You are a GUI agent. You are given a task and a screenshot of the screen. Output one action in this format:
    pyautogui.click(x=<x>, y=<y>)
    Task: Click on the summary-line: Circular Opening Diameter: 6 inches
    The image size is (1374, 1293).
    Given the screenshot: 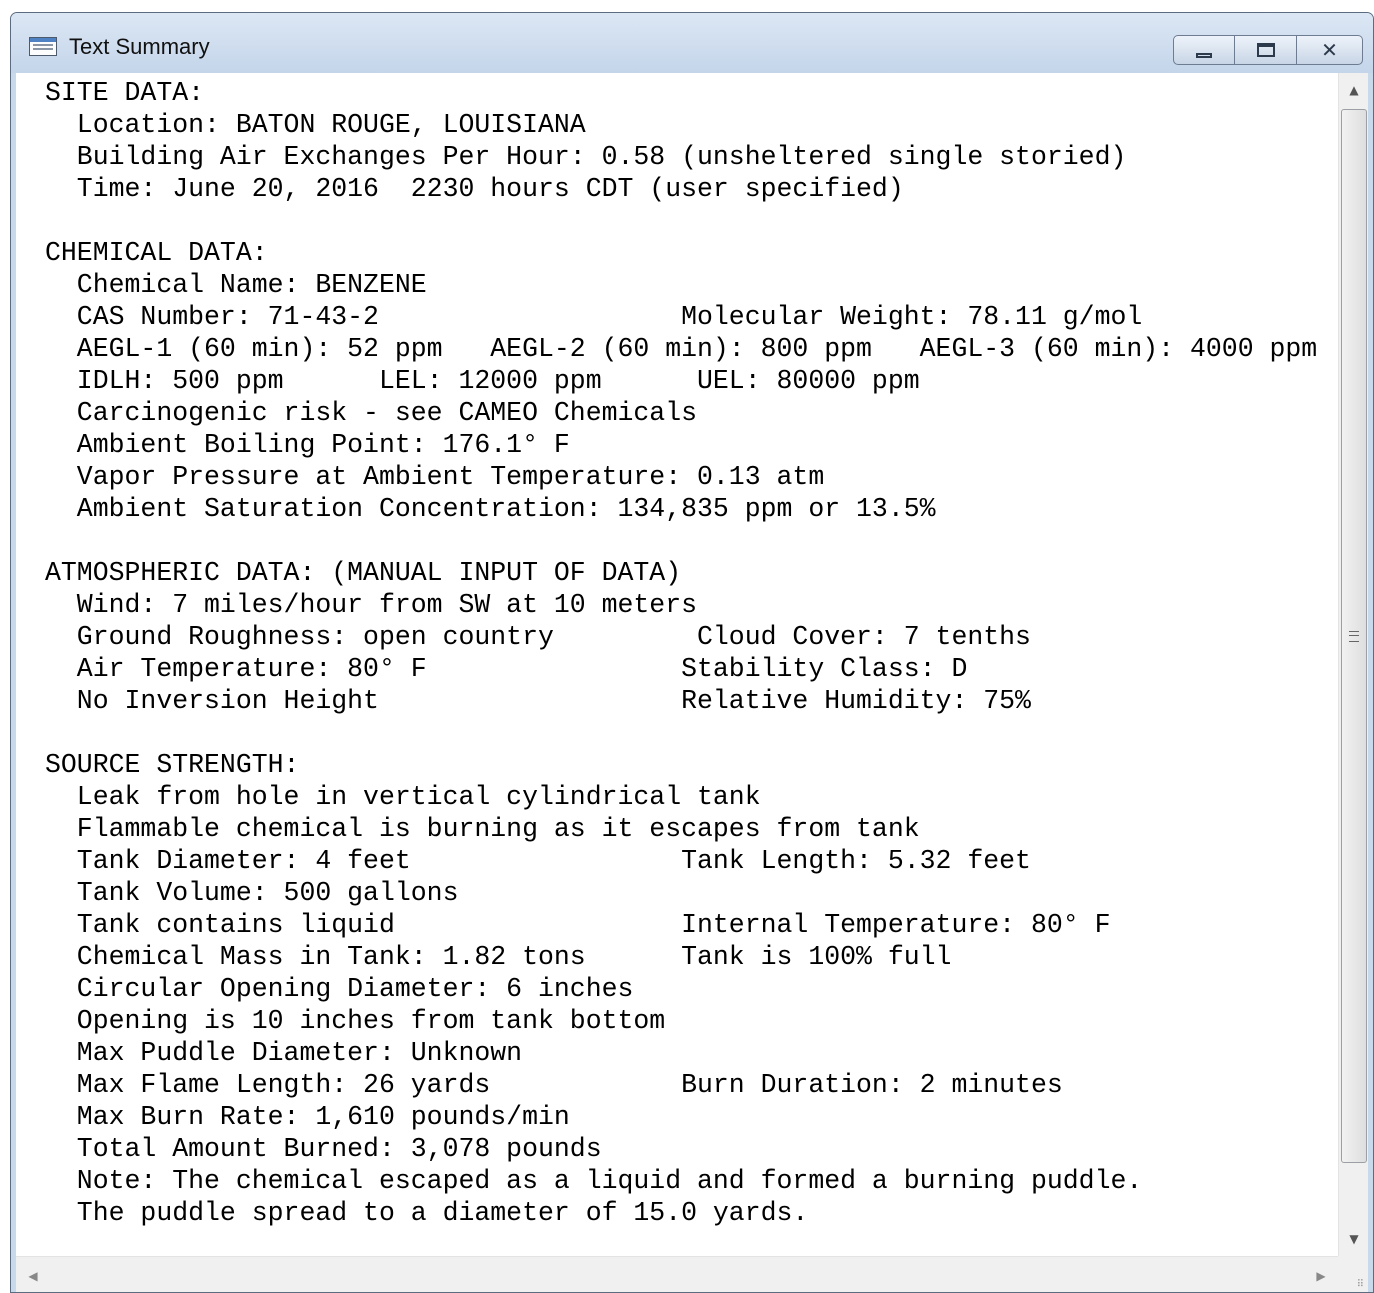 What is the action you would take?
    pyautogui.click(x=339, y=989)
    